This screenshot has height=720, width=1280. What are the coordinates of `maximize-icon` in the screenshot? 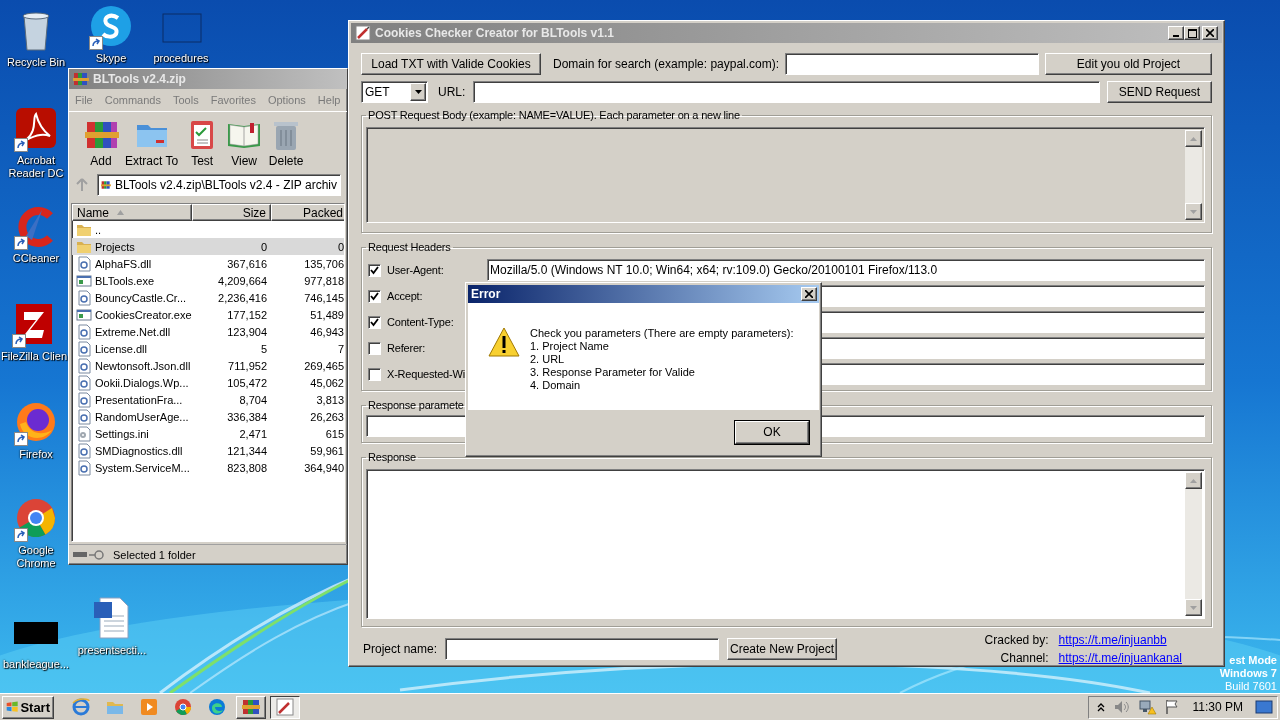 It's located at (1192, 33).